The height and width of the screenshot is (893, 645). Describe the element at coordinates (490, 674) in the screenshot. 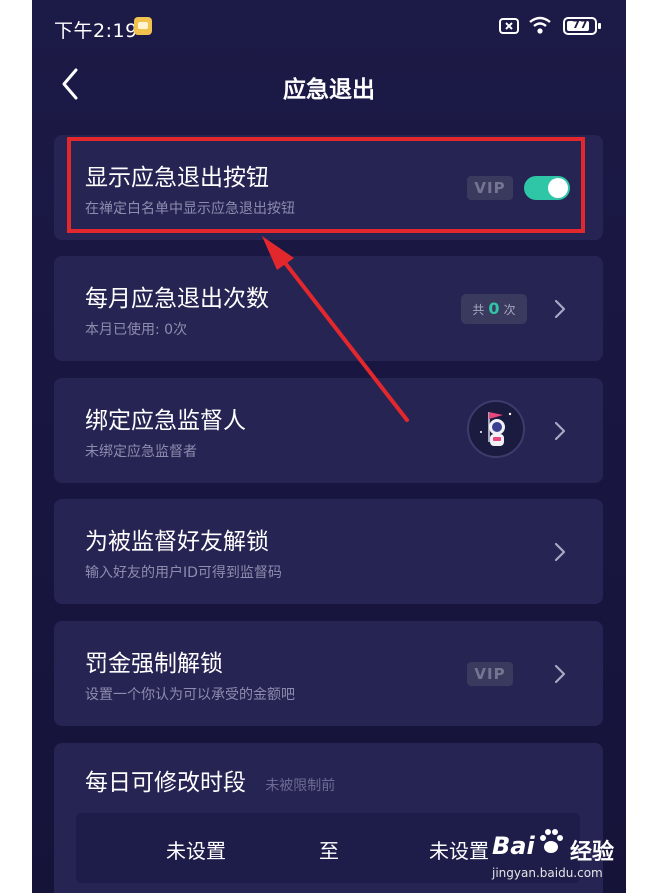

I see `vip-badge: VIP` at that location.